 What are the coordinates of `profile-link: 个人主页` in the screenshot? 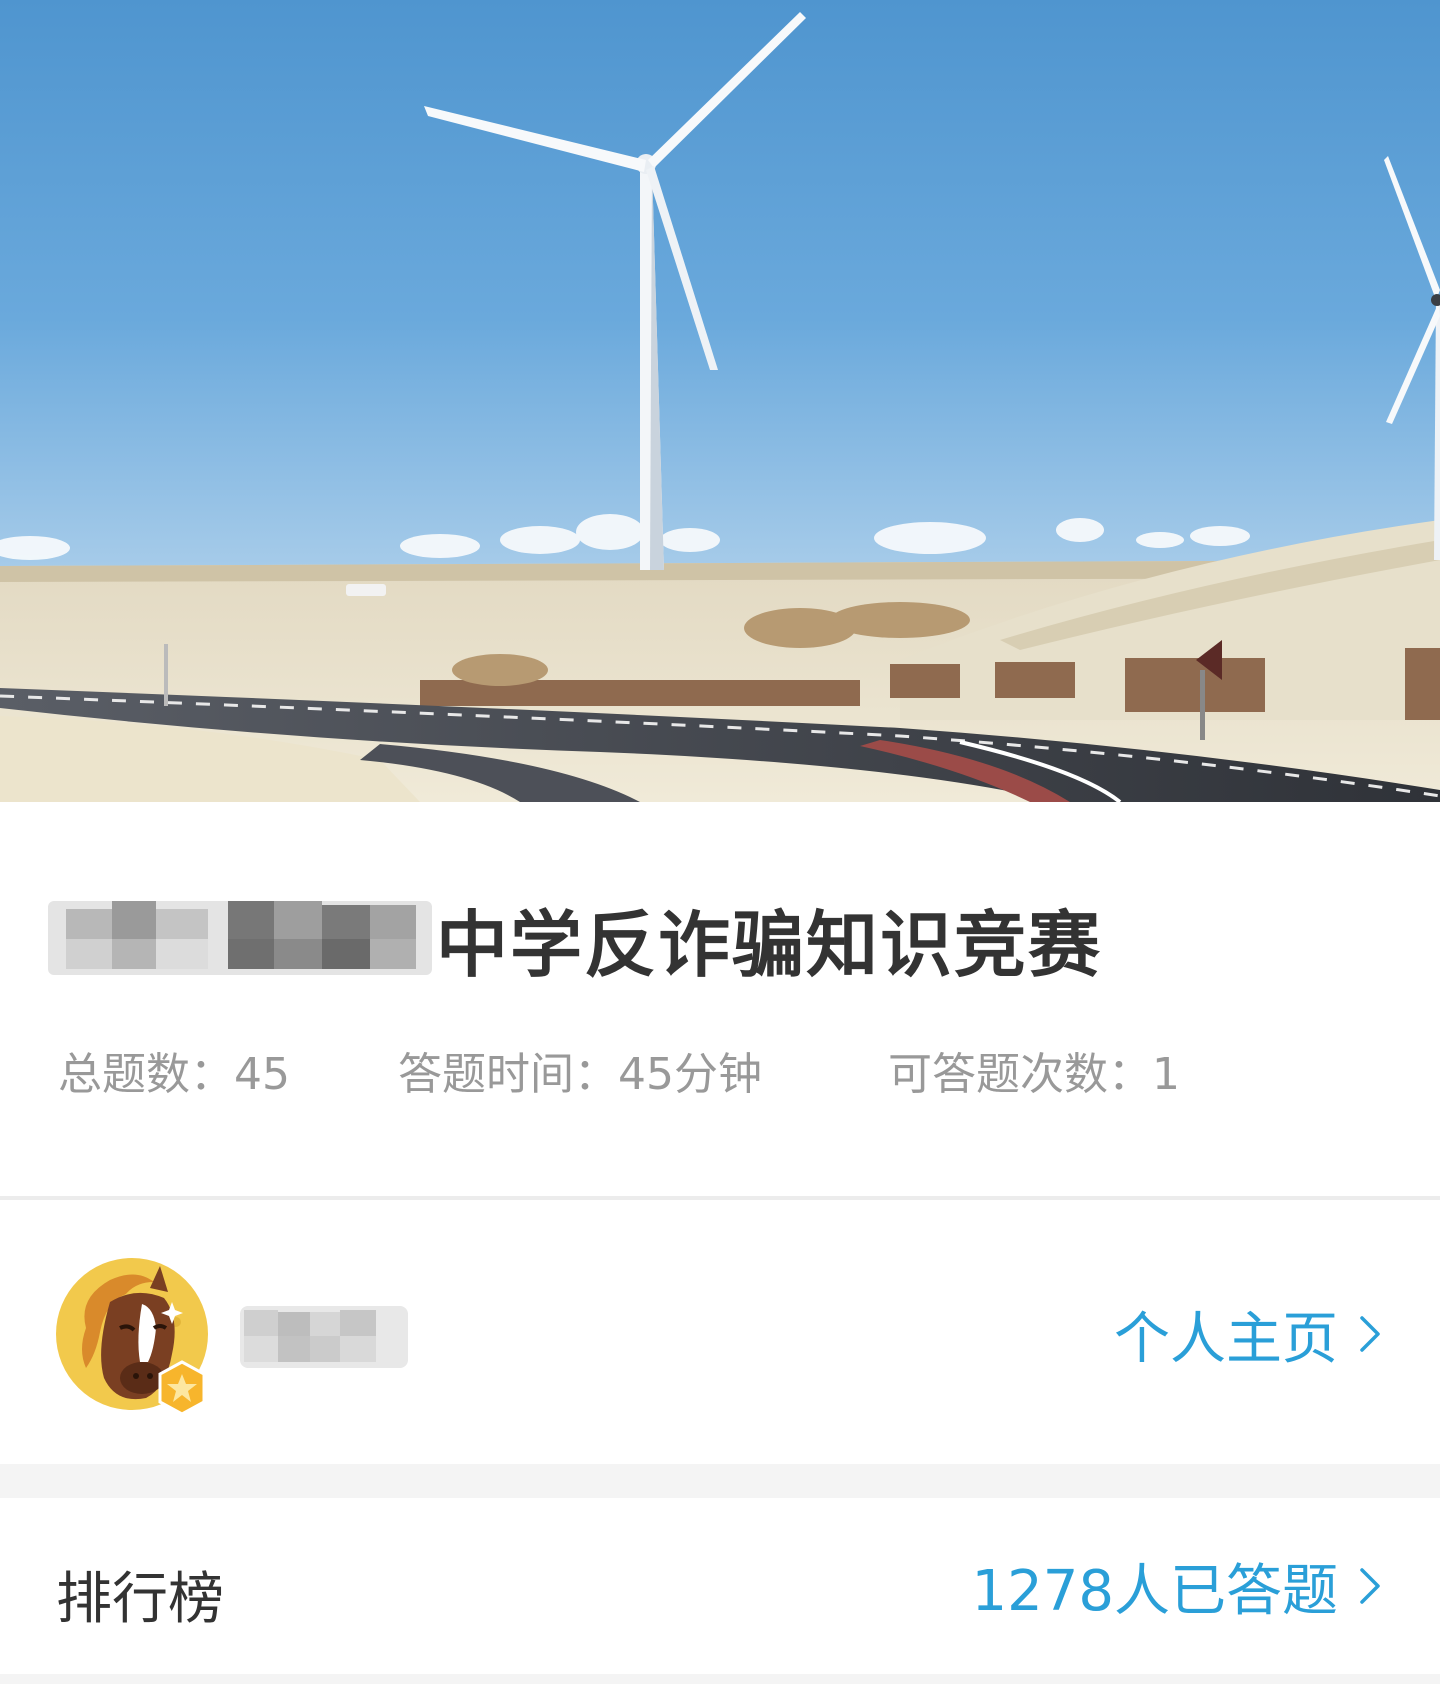 It's located at (1249, 1337).